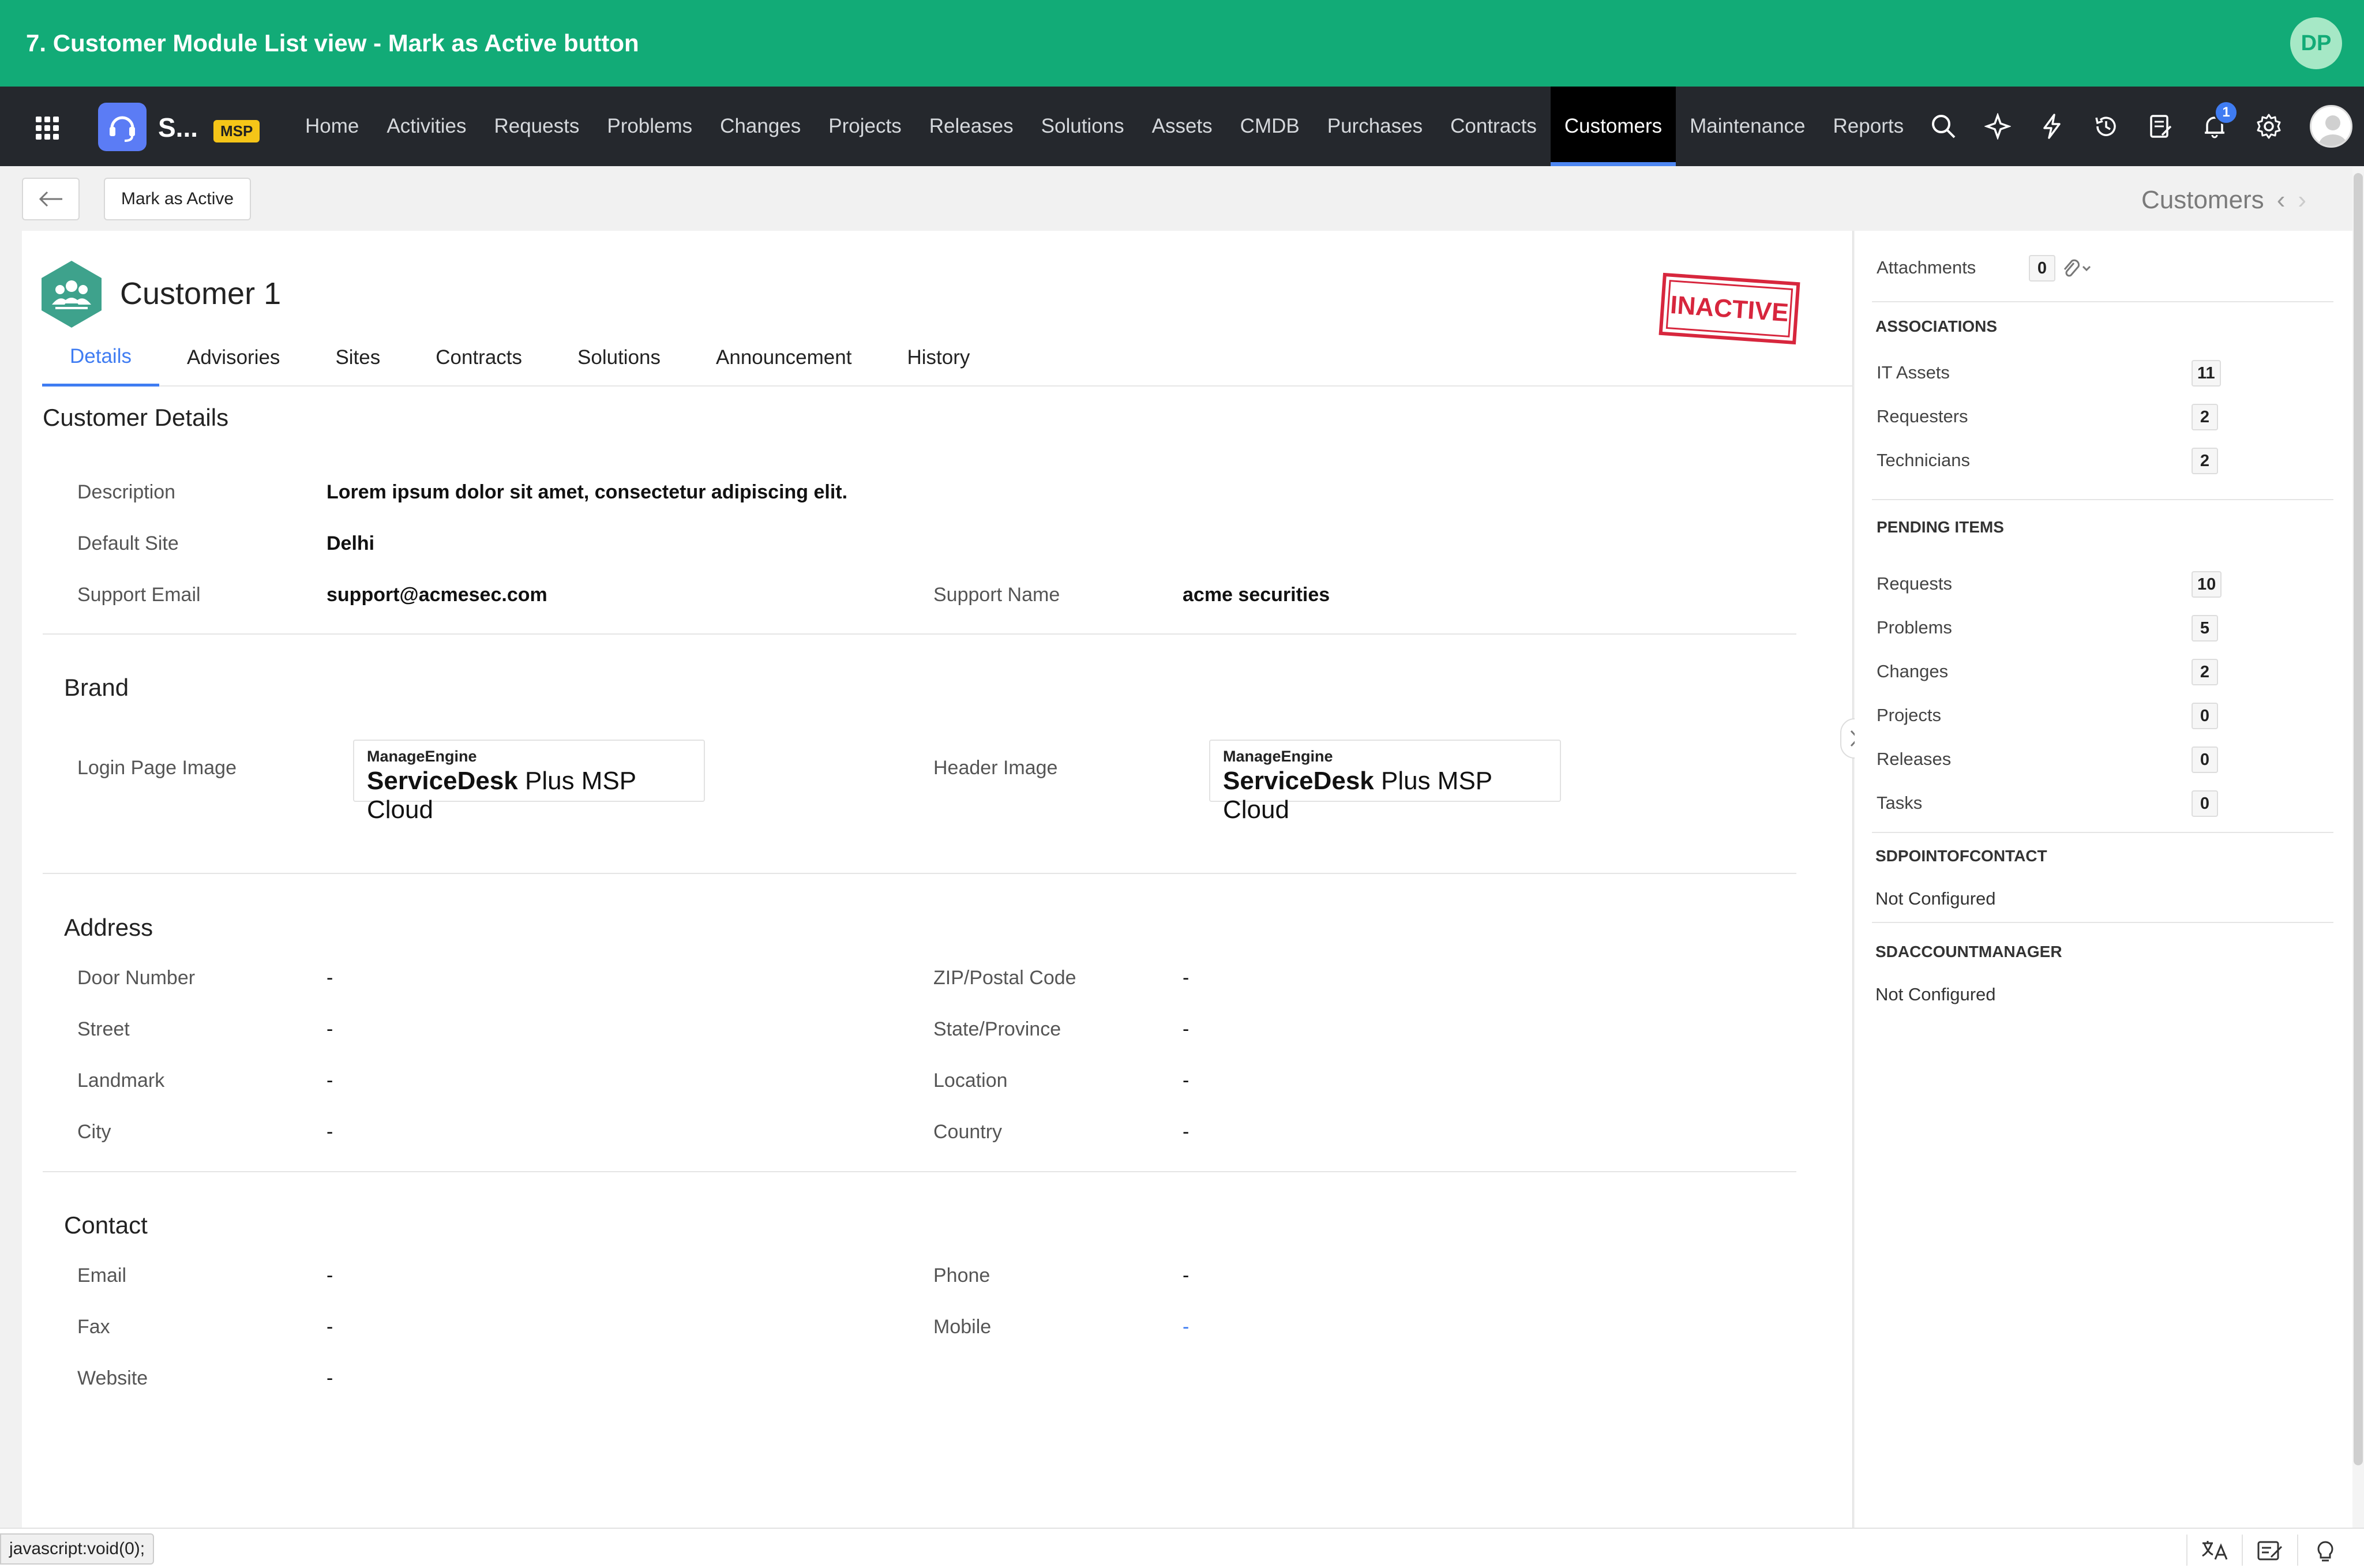 This screenshot has height=1568, width=2364. Describe the element at coordinates (1270, 126) in the screenshot. I see `nav-item-cmdb: CMDB` at that location.